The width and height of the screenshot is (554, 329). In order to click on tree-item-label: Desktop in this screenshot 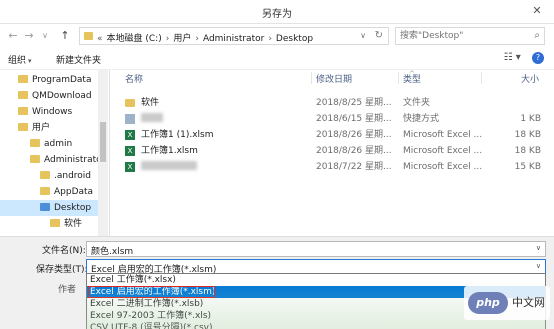, I will do `click(73, 208)`.